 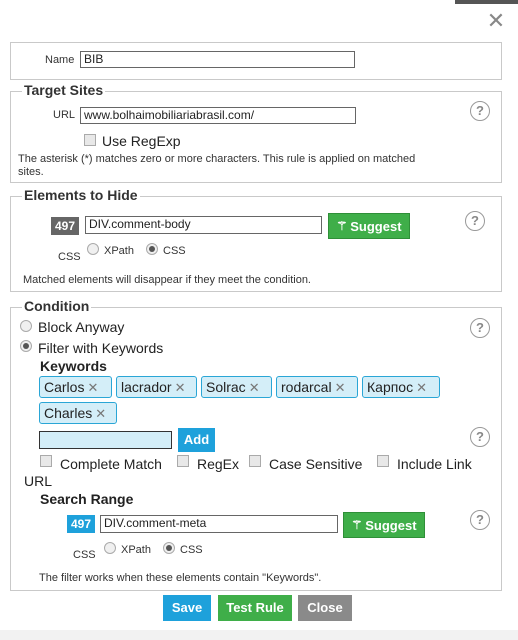 I want to click on range-css-radio, so click(x=169, y=548).